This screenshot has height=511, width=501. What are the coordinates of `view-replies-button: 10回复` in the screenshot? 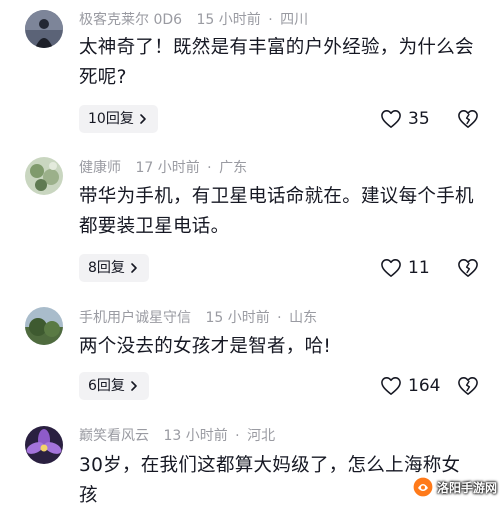 It's located at (118, 119).